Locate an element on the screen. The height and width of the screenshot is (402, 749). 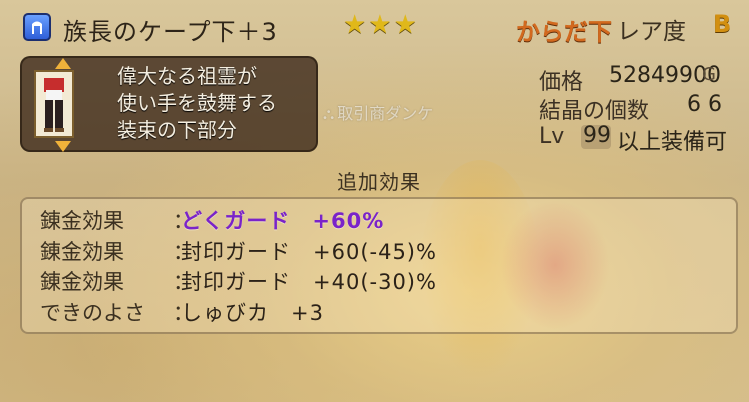
trader-name: ⛬ 取引商ダンケ is located at coordinates (378, 112).